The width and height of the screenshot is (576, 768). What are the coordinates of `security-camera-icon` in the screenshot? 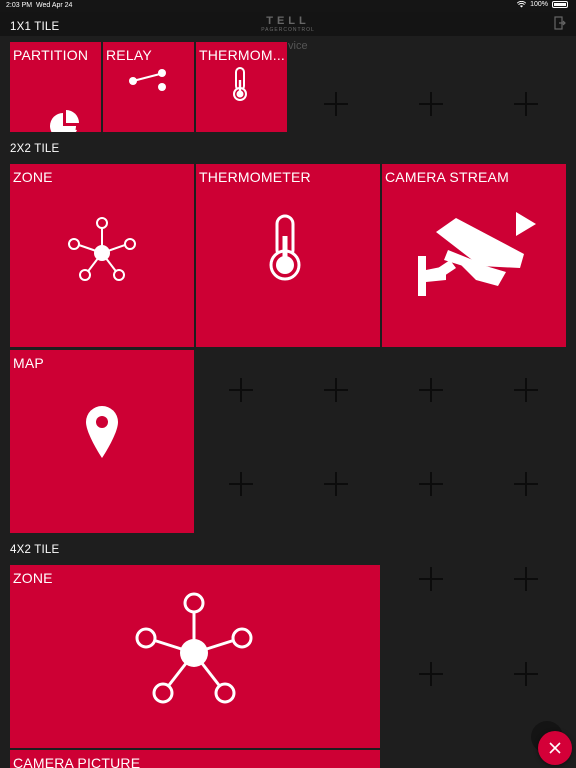 It's located at (477, 254).